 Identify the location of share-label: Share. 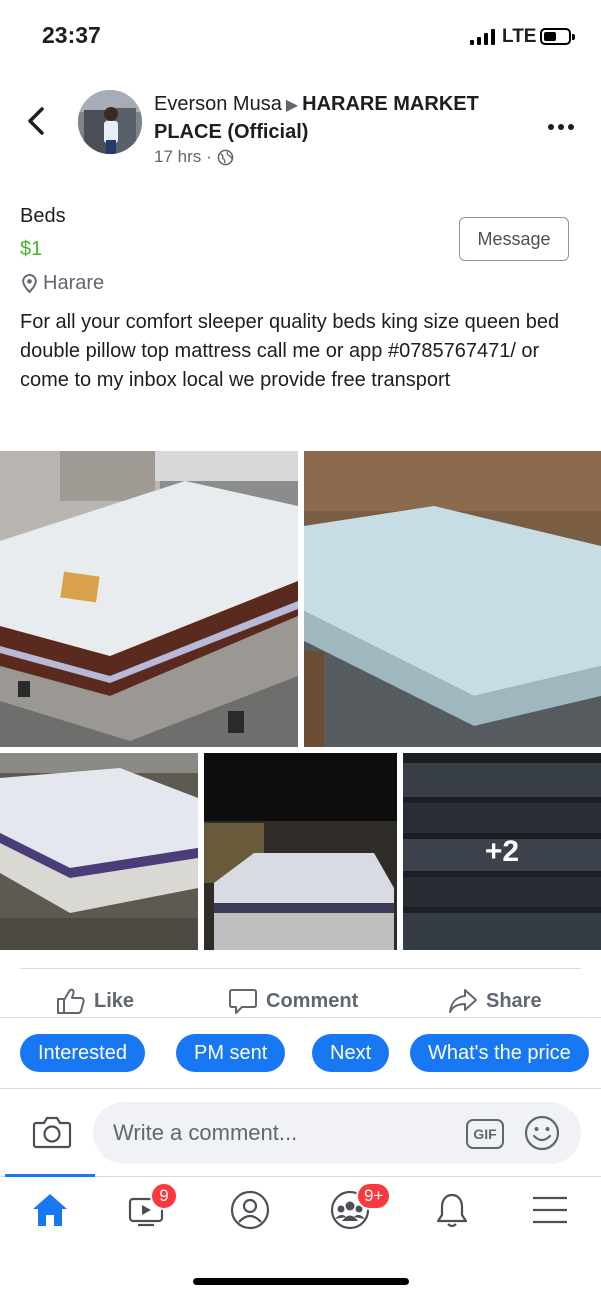
(514, 1000).